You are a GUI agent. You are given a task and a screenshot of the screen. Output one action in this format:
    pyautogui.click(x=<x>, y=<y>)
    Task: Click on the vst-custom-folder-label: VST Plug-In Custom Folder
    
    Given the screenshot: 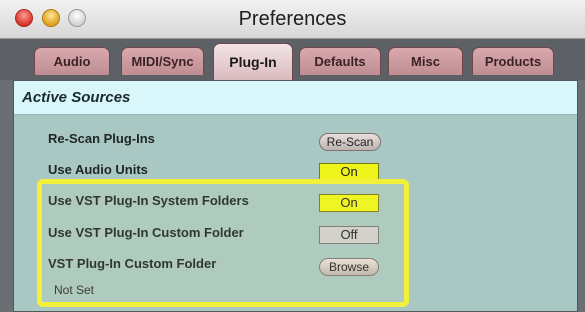 What is the action you would take?
    pyautogui.click(x=132, y=263)
    